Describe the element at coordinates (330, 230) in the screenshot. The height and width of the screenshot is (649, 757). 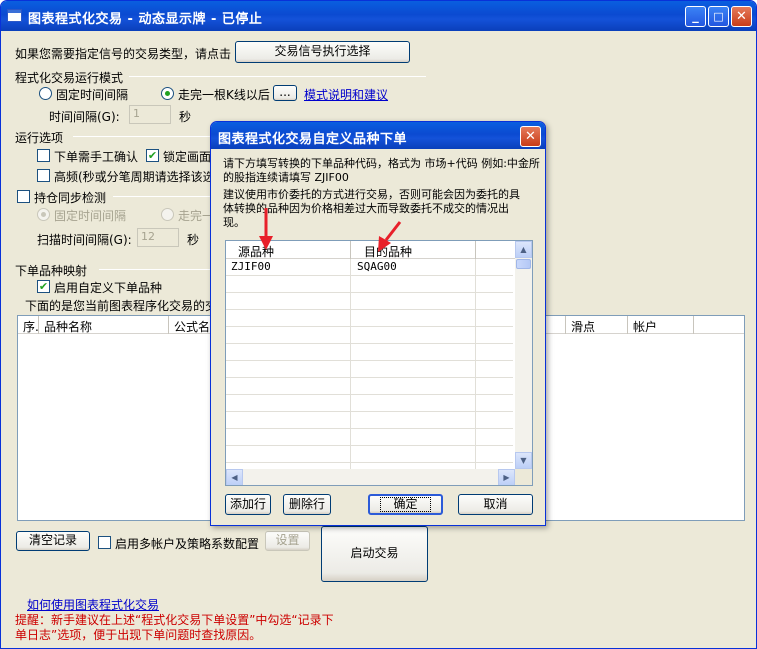
I see `annotation-arrows` at that location.